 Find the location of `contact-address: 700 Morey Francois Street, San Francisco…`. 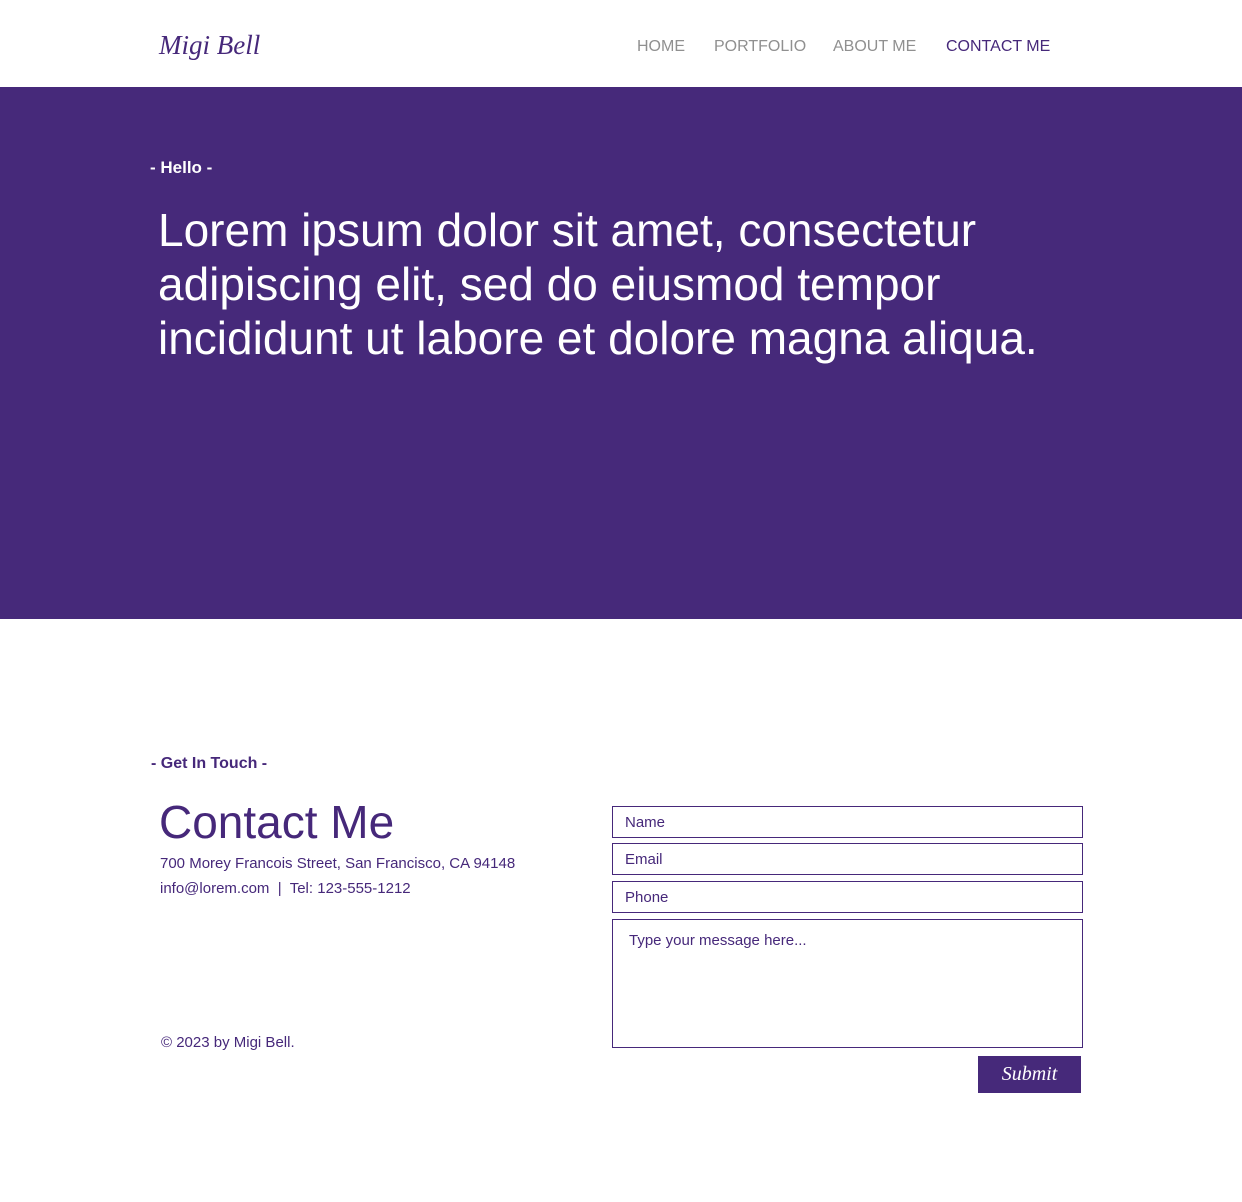

contact-address: 700 Morey Francois Street, San Francisco… is located at coordinates (338, 863).